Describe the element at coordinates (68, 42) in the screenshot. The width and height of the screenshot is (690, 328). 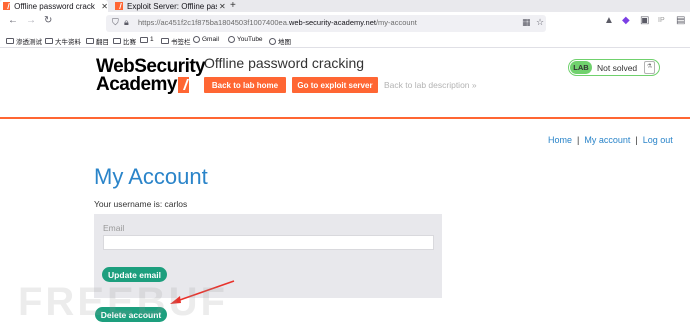
I see `bookmark-label: 大牛资料` at that location.